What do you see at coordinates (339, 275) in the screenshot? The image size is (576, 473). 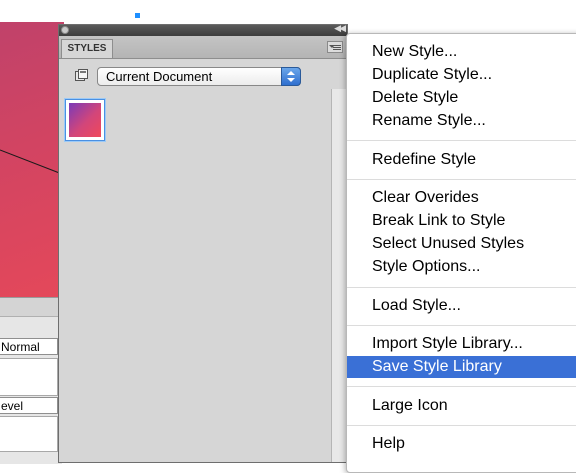 I see `styles-scrollbar` at bounding box center [339, 275].